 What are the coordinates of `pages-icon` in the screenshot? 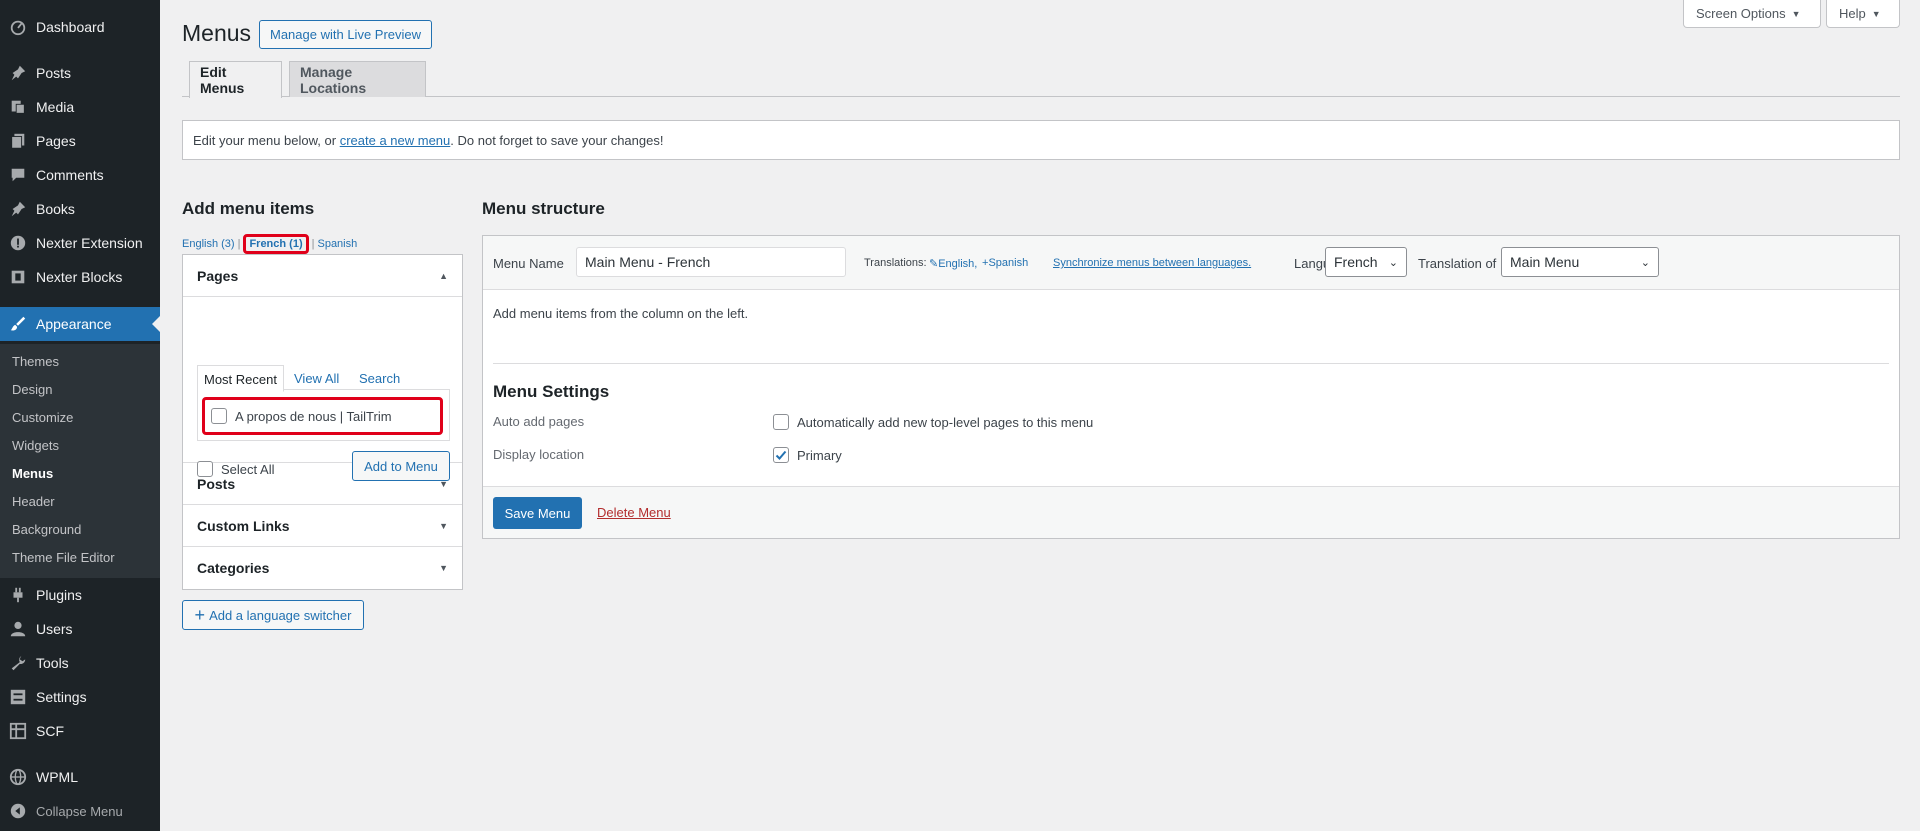 It's located at (18, 141).